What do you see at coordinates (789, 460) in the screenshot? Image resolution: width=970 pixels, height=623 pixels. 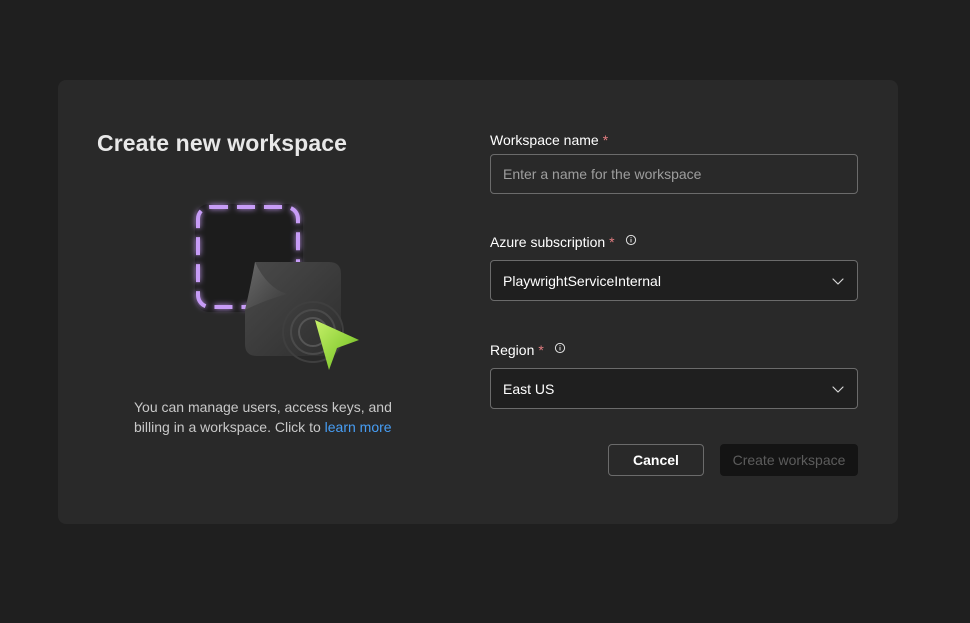 I see `create-workspace-button: Create workspace` at bounding box center [789, 460].